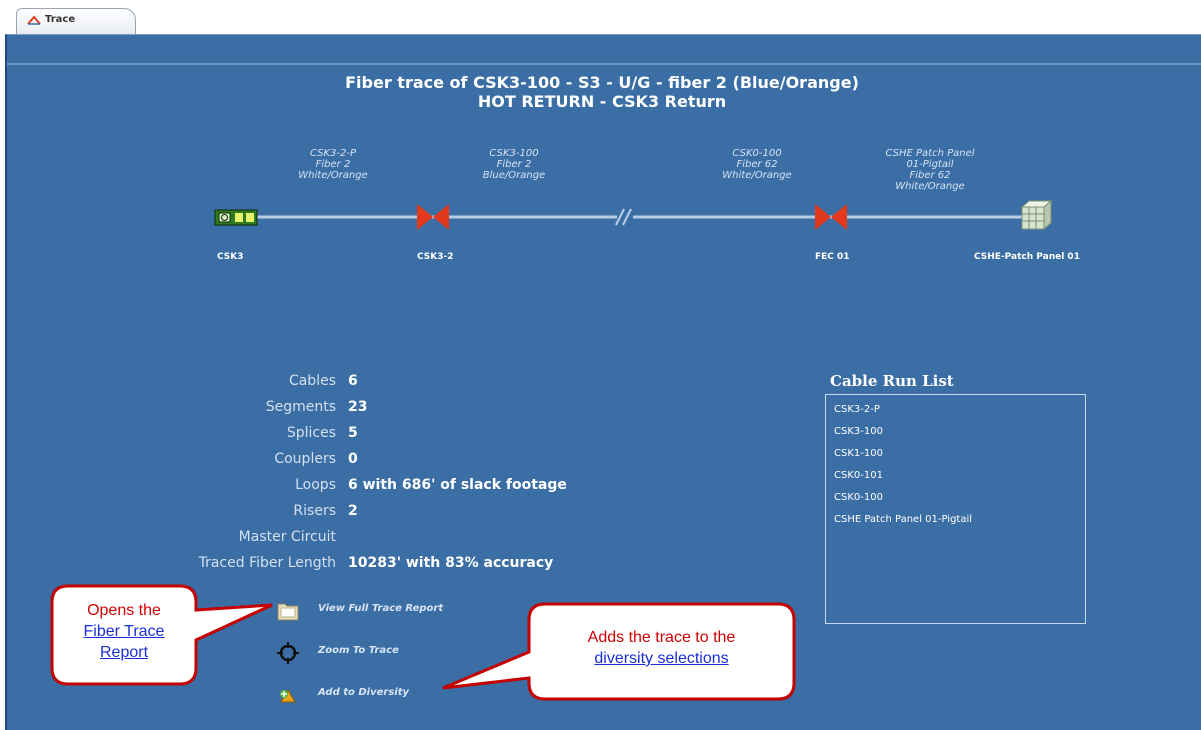 The height and width of the screenshot is (730, 1201). Describe the element at coordinates (333, 153) in the screenshot. I see `label-line: CSK3-2-P` at that location.